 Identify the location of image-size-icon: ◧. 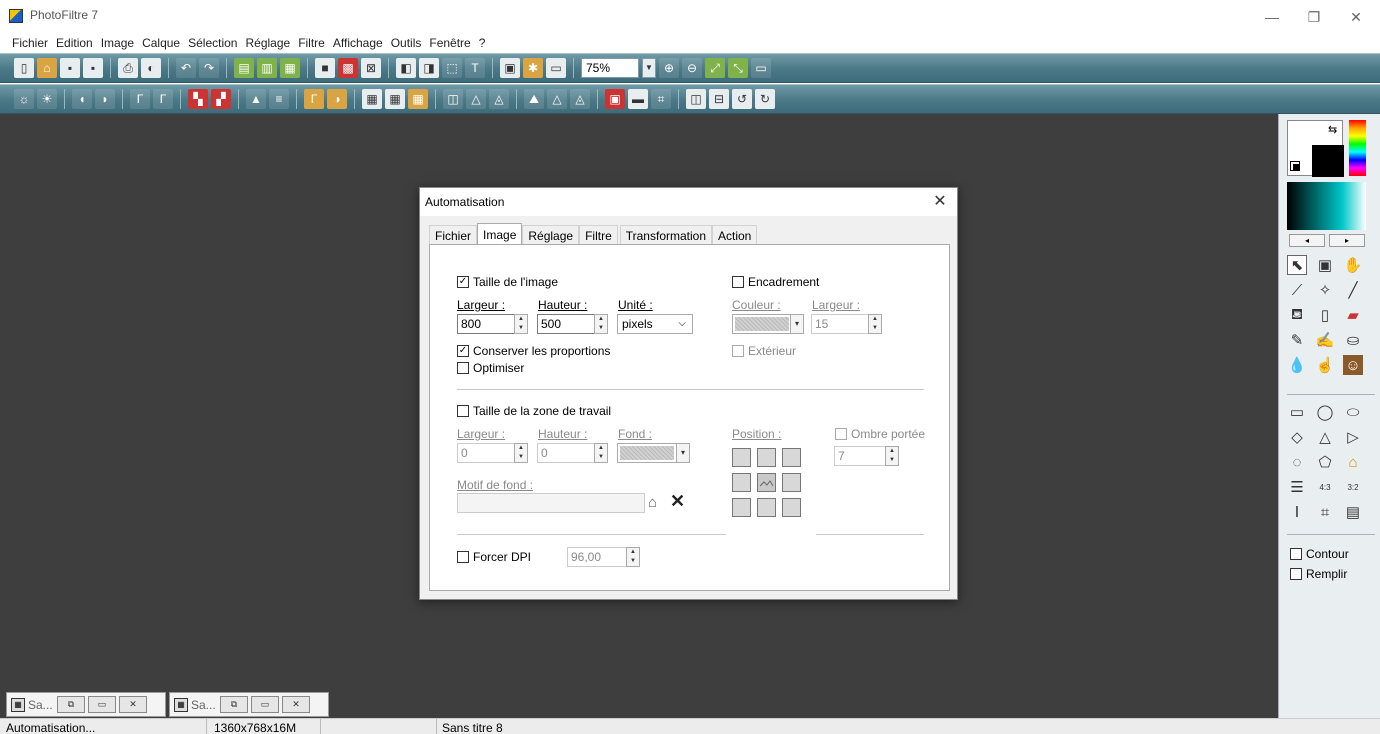
(406, 68).